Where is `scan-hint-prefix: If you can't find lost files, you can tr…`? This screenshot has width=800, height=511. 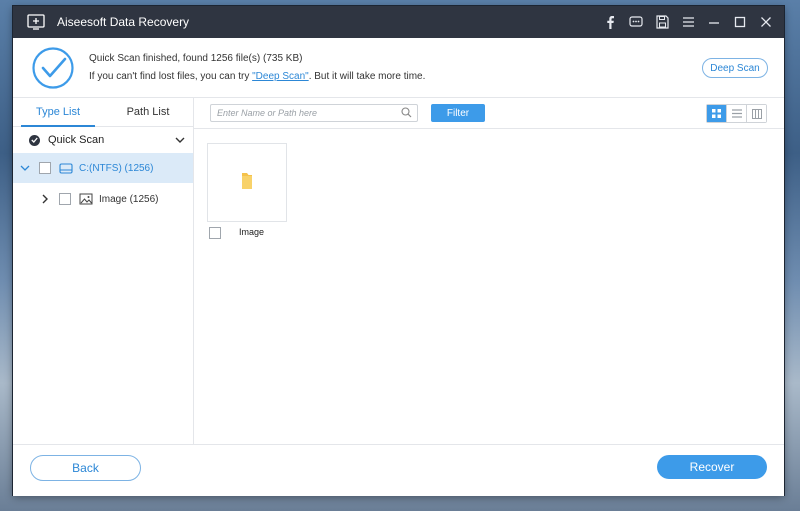
scan-hint-prefix: If you can't find lost files, you can tr… is located at coordinates (171, 76).